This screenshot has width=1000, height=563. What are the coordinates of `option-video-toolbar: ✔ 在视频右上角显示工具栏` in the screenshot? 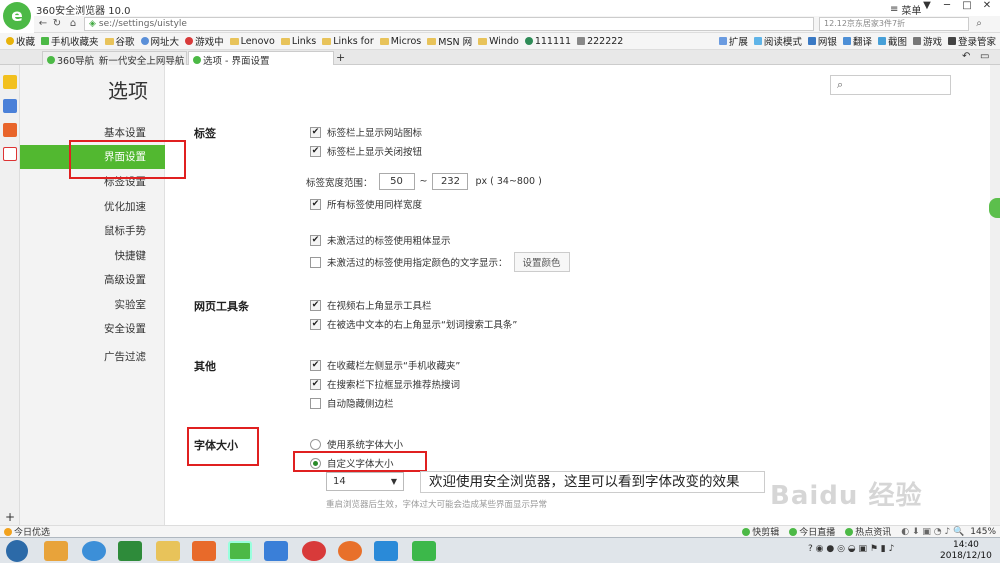 It's located at (371, 305).